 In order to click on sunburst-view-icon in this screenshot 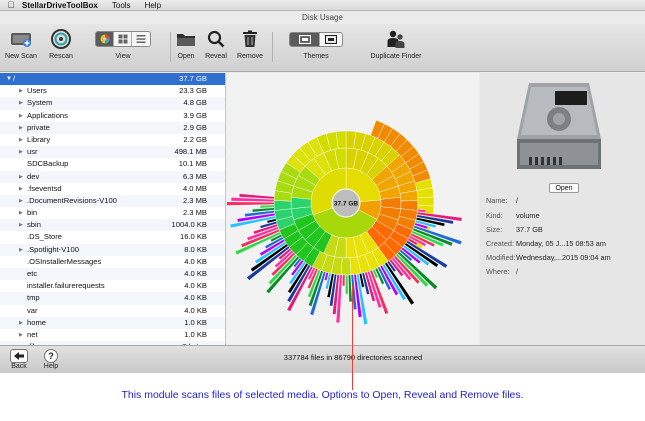, I will do `click(105, 39)`.